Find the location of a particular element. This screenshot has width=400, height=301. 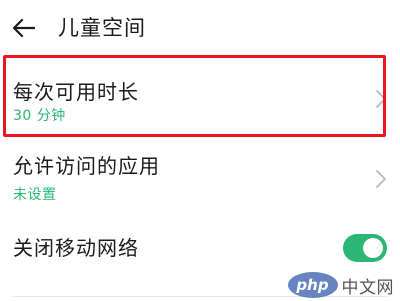

watermark-logo: php is located at coordinates (312, 285).